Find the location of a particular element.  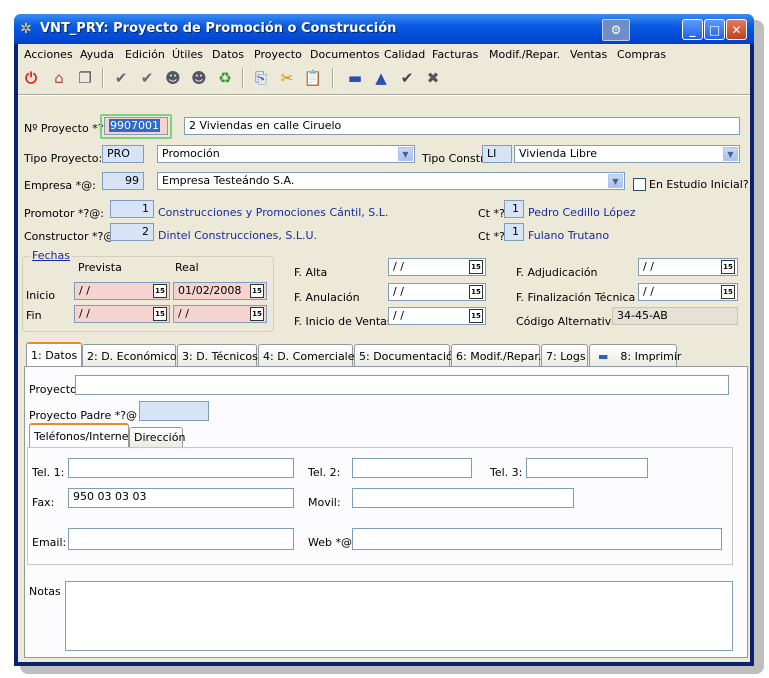

triangle-up-icon: ▲ is located at coordinates (381, 78).